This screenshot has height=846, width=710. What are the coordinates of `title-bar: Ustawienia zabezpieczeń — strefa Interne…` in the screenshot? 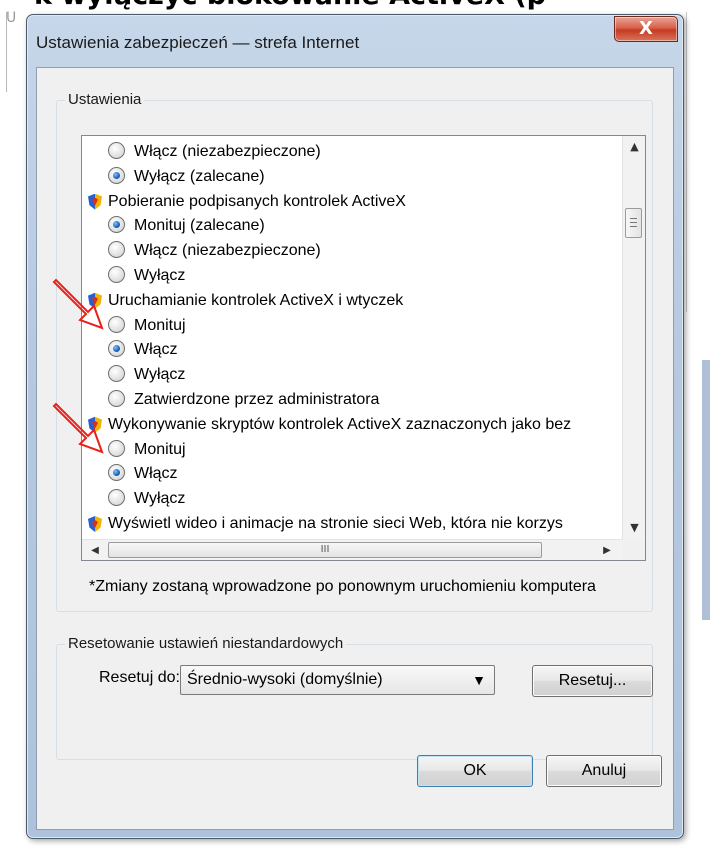 It's located at (355, 41).